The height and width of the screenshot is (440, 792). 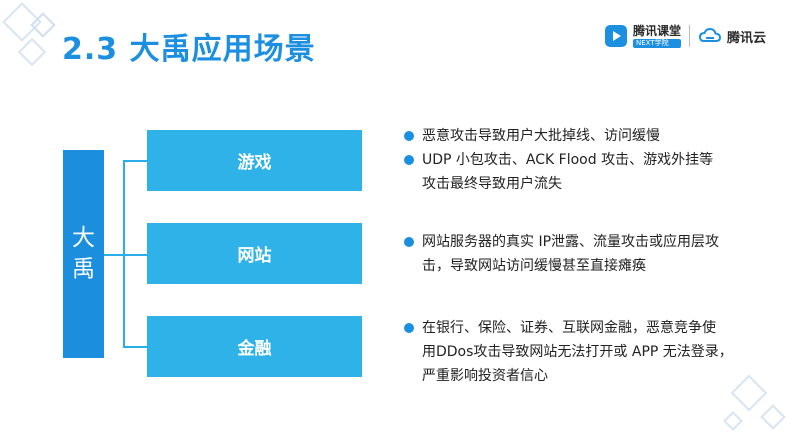 What do you see at coordinates (189, 49) in the screenshot?
I see `slide-title: 2.3 大禹应用场景` at bounding box center [189, 49].